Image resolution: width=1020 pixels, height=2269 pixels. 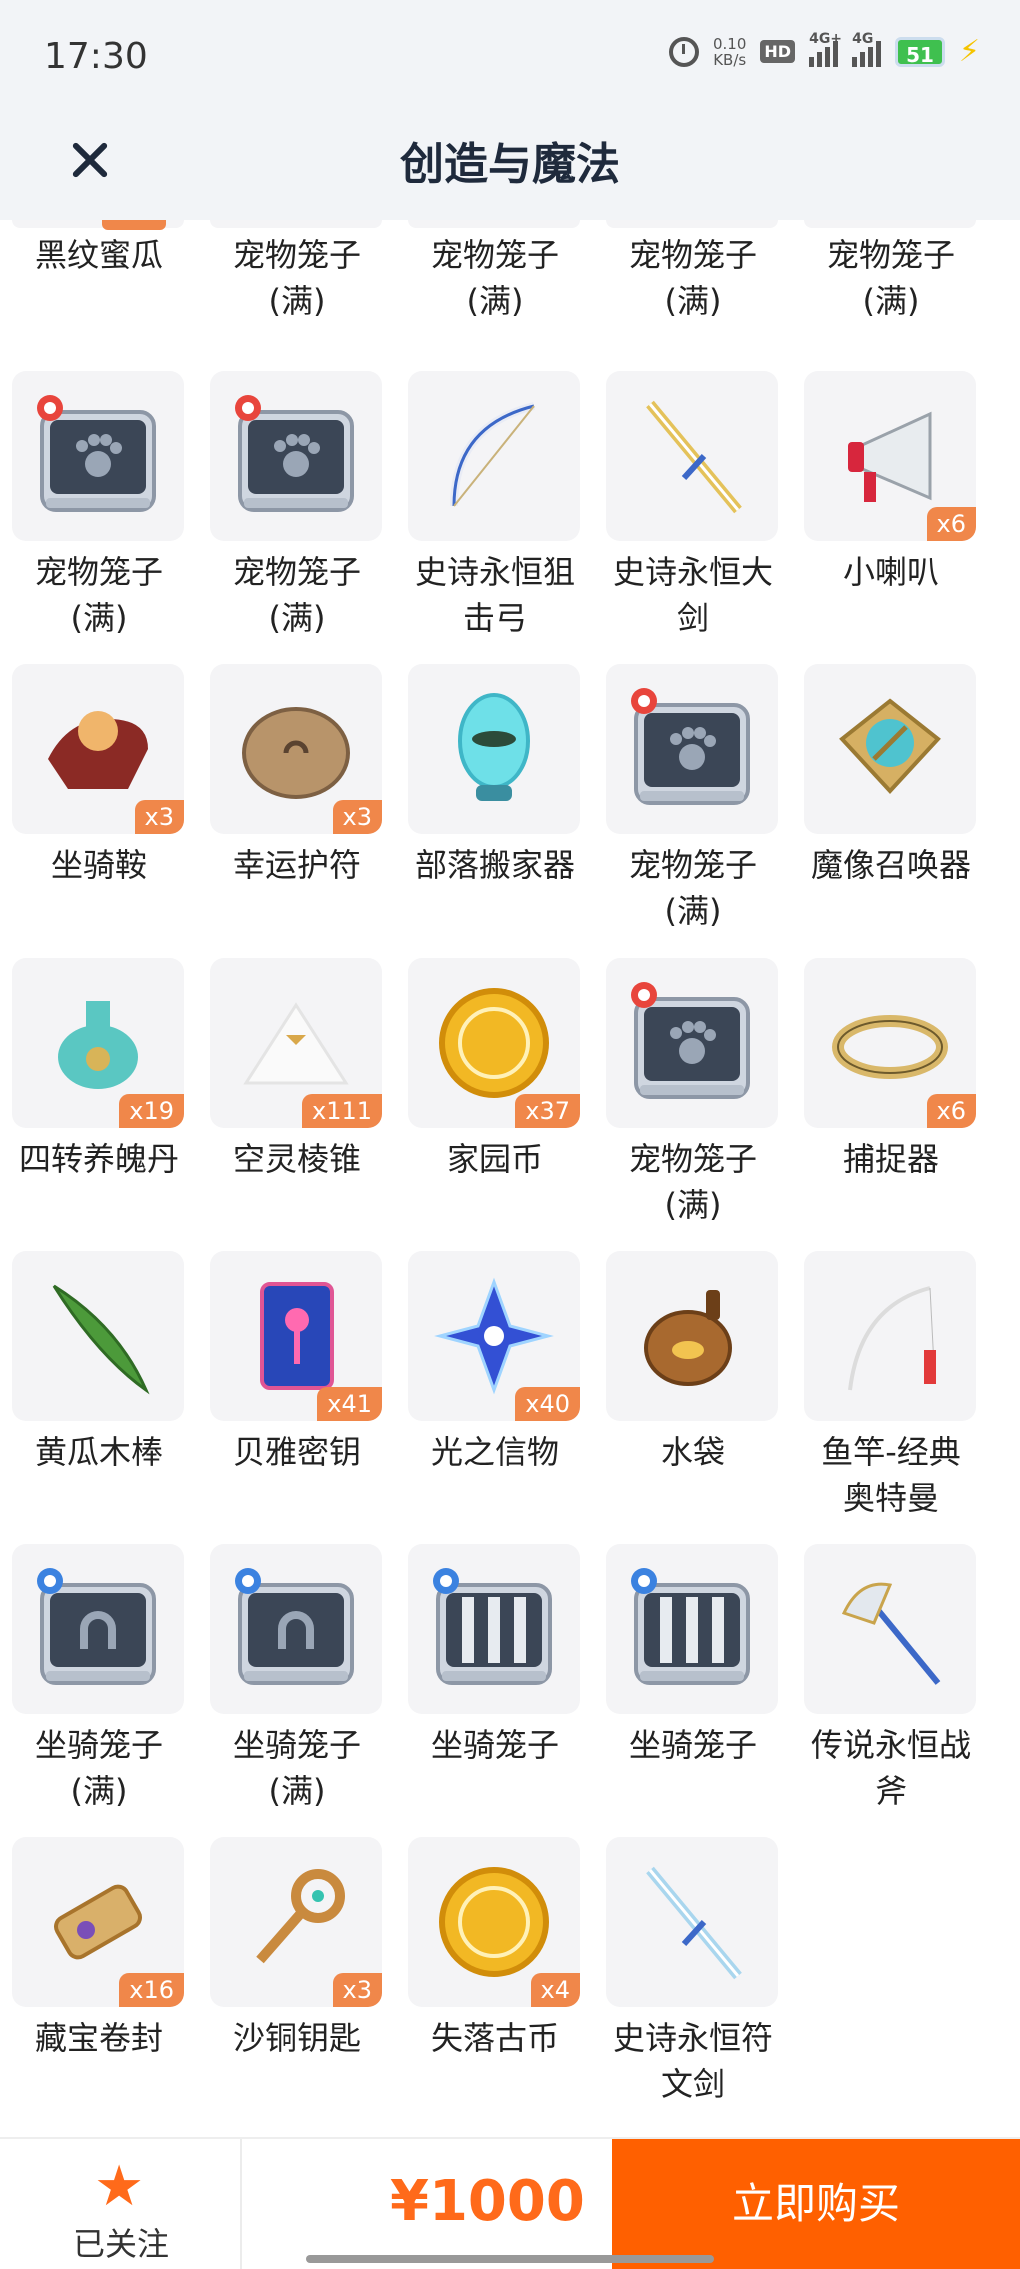 What do you see at coordinates (296, 1043) in the screenshot?
I see `item-card: x111` at bounding box center [296, 1043].